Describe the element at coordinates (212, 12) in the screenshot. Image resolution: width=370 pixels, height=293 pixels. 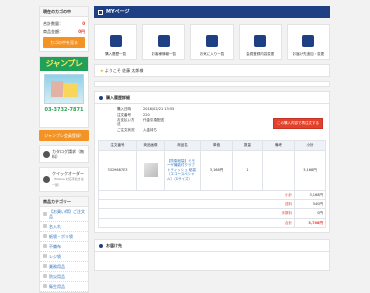
I see `page-title-bar: MYページ` at that location.